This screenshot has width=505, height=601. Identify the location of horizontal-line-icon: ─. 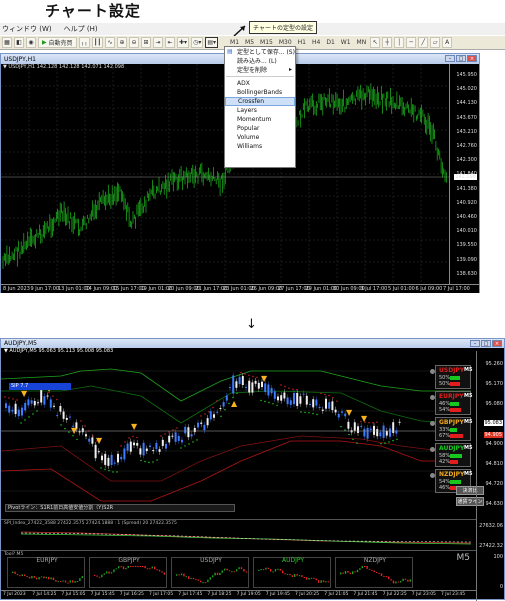
(411, 42).